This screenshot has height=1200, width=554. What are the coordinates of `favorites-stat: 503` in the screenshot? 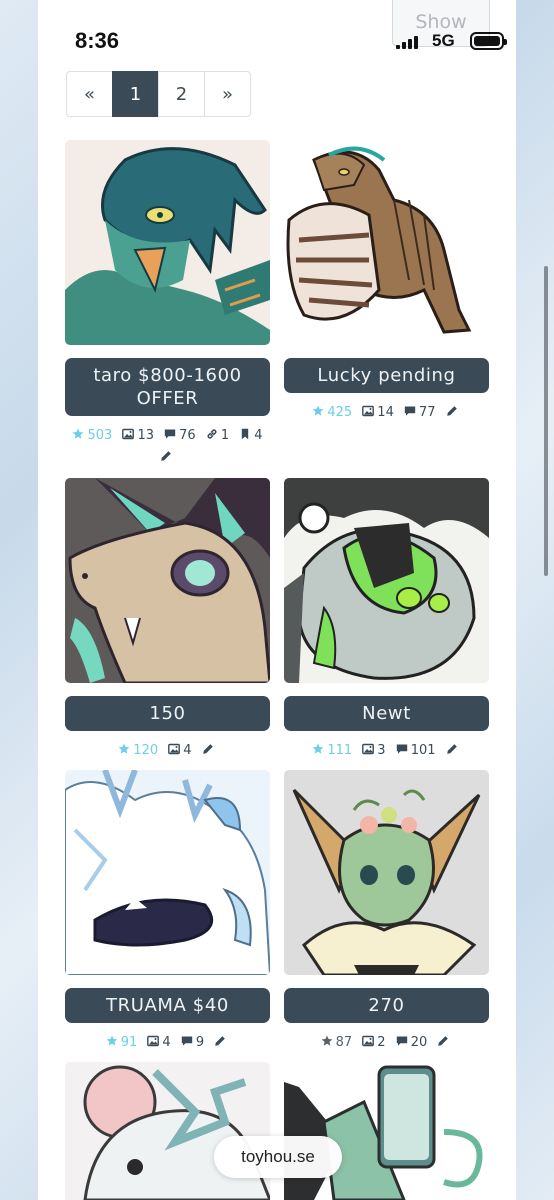 It's located at (92, 436).